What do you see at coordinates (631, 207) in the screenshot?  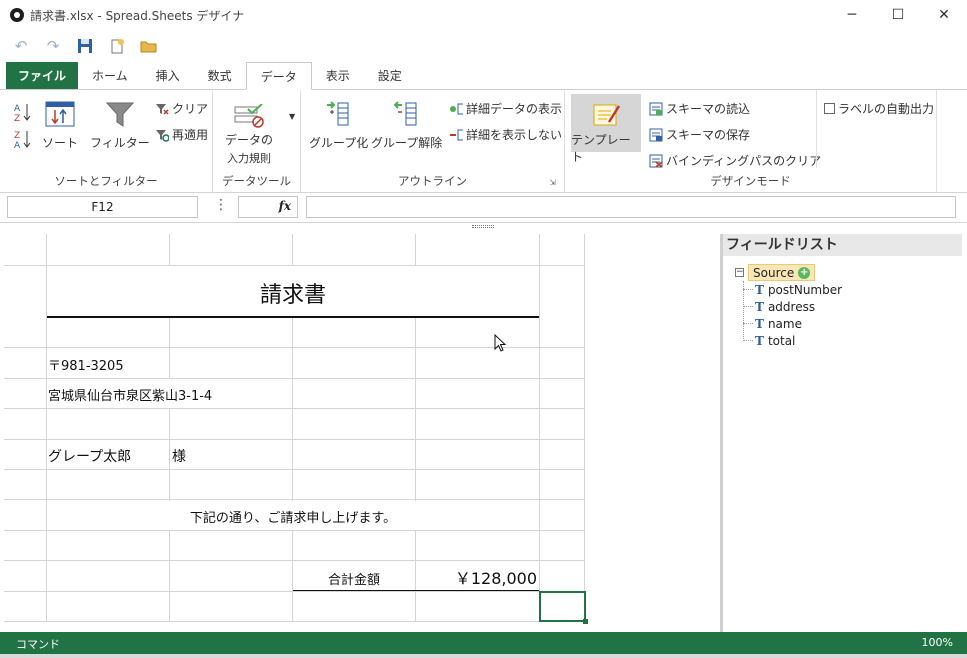 I see `formula-input` at bounding box center [631, 207].